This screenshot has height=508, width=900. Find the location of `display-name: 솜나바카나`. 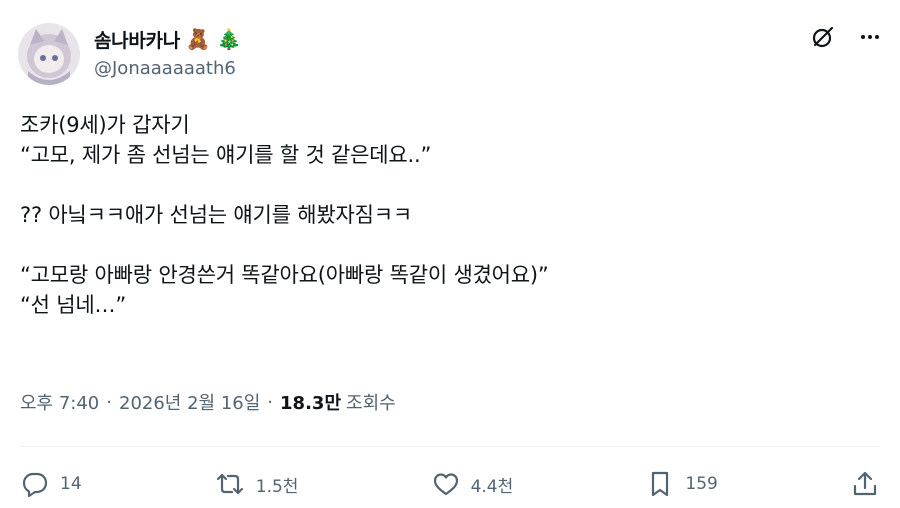

display-name: 솜나바카나 is located at coordinates (137, 39).